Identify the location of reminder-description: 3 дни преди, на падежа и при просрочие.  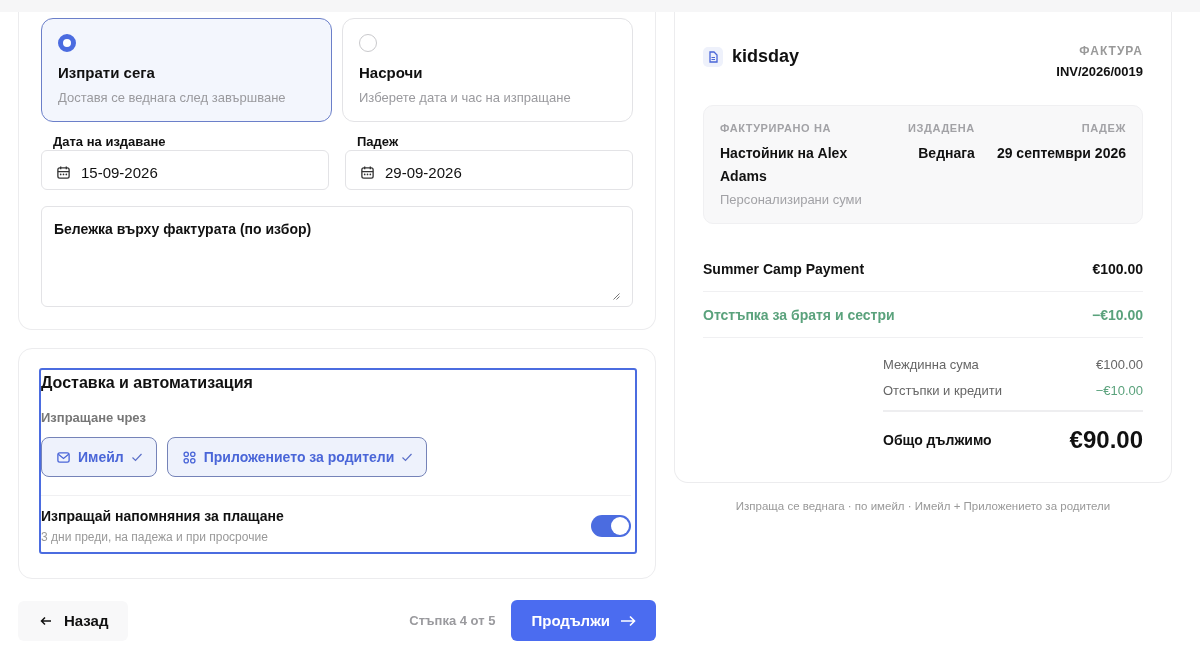
(155, 537).